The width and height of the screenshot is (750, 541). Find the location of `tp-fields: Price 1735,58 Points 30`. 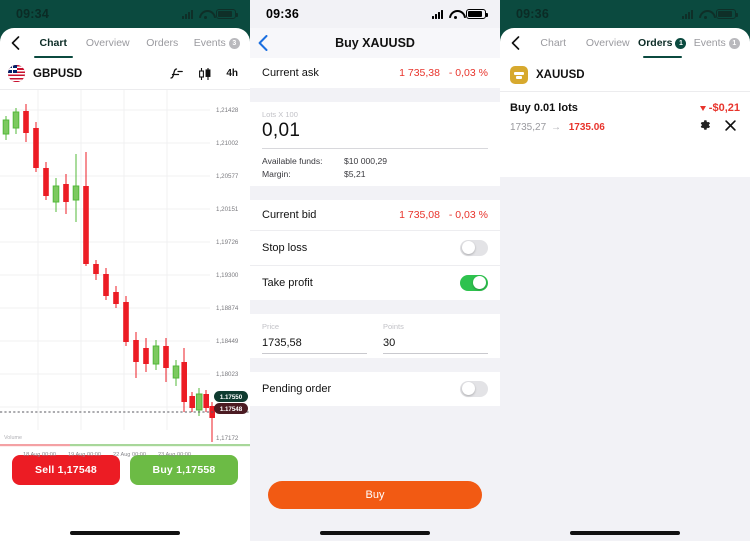

tp-fields: Price 1735,58 Points 30 is located at coordinates (375, 336).